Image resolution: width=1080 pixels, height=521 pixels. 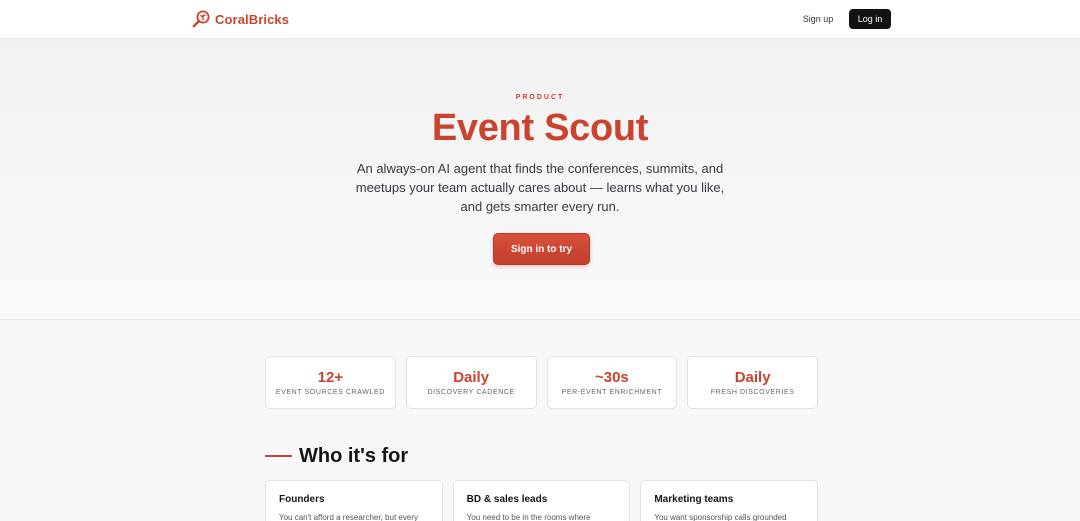 I want to click on stat-value: ~30s, so click(x=611, y=377).